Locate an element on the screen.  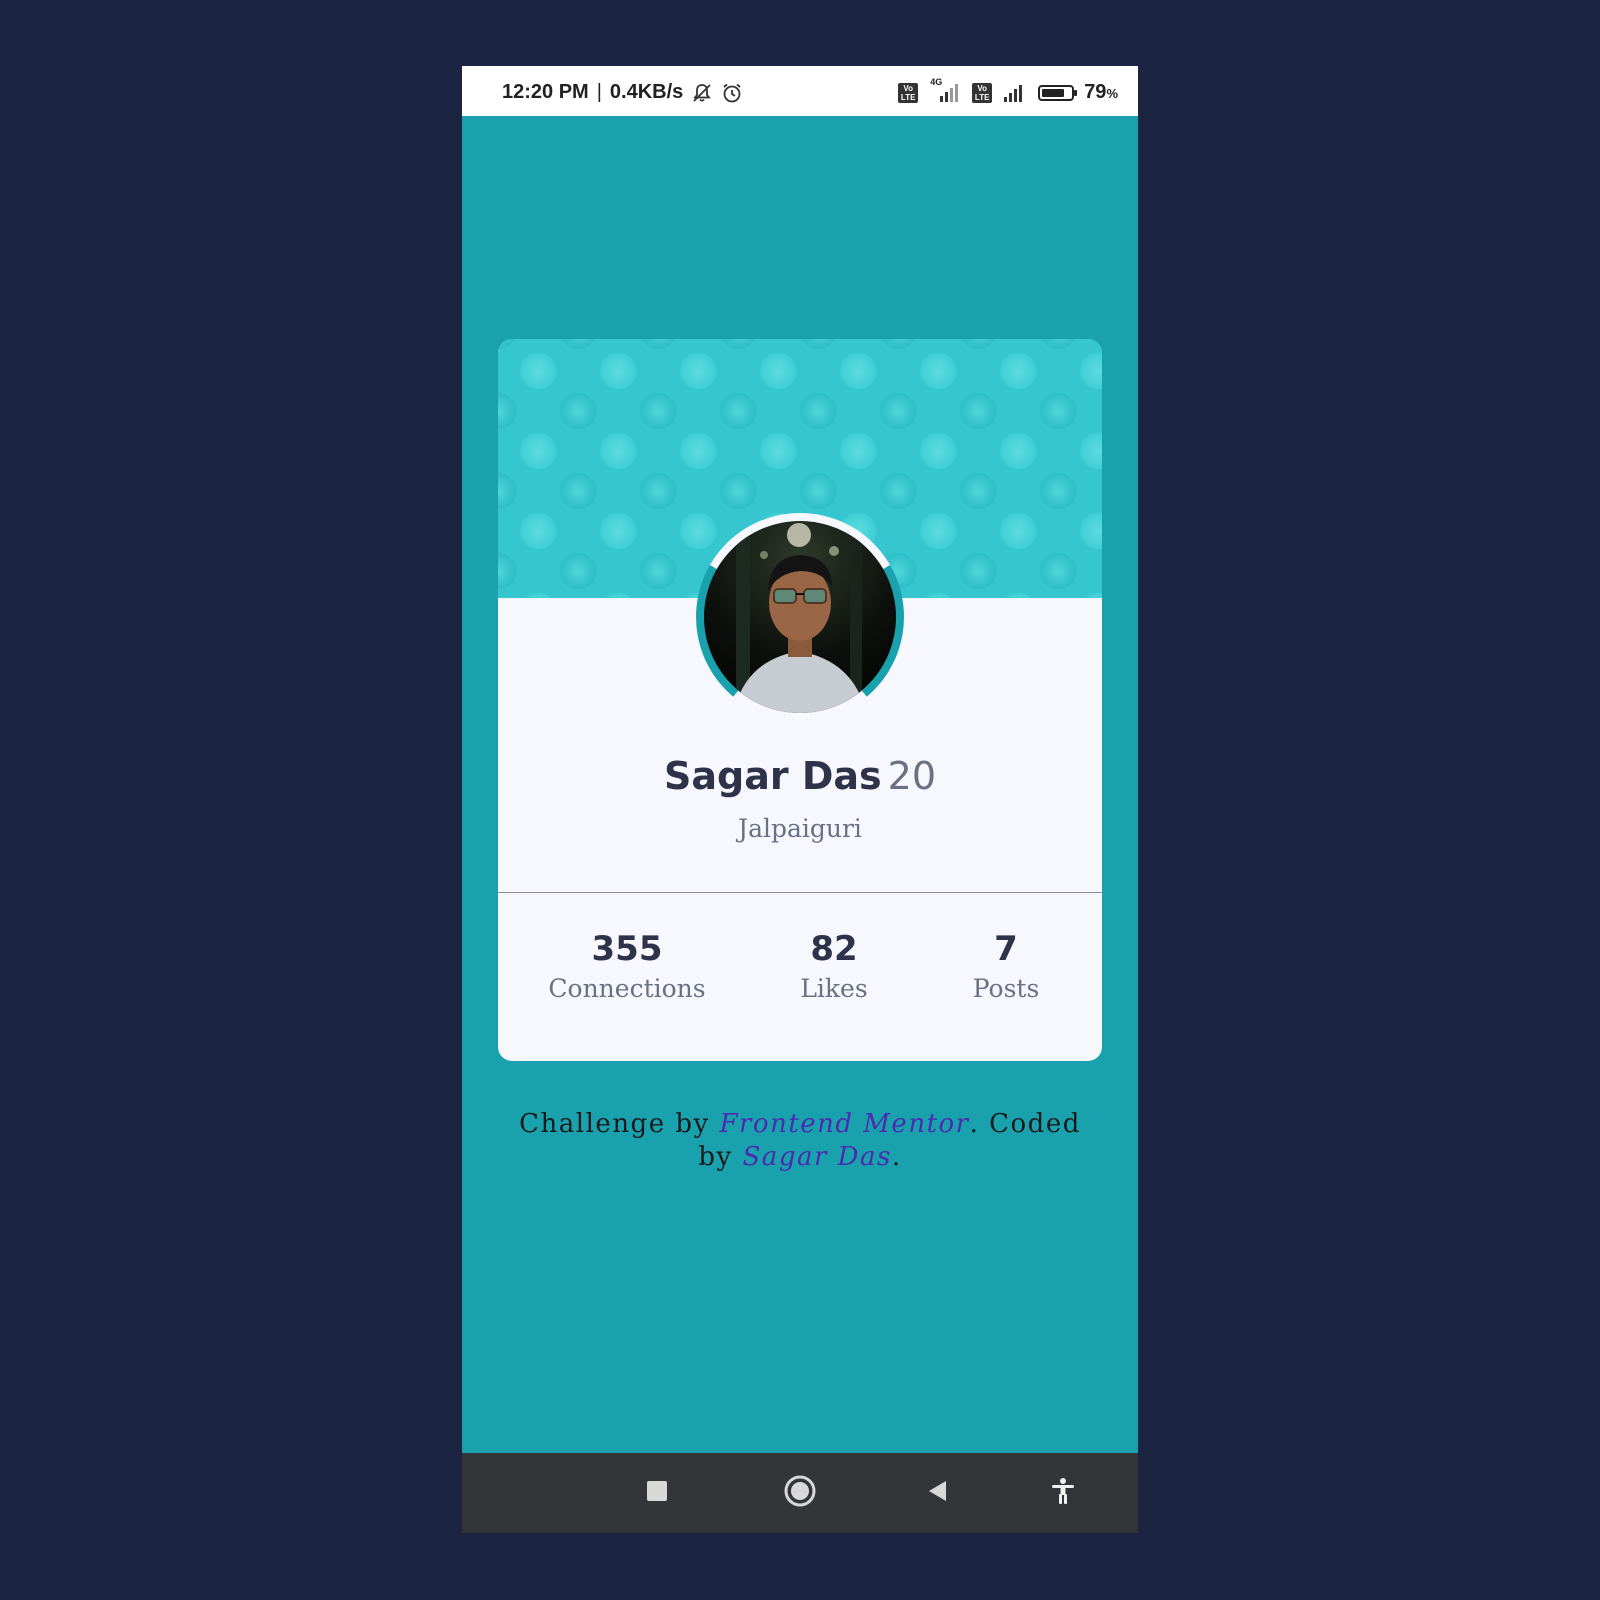
avatar is located at coordinates (800, 617).